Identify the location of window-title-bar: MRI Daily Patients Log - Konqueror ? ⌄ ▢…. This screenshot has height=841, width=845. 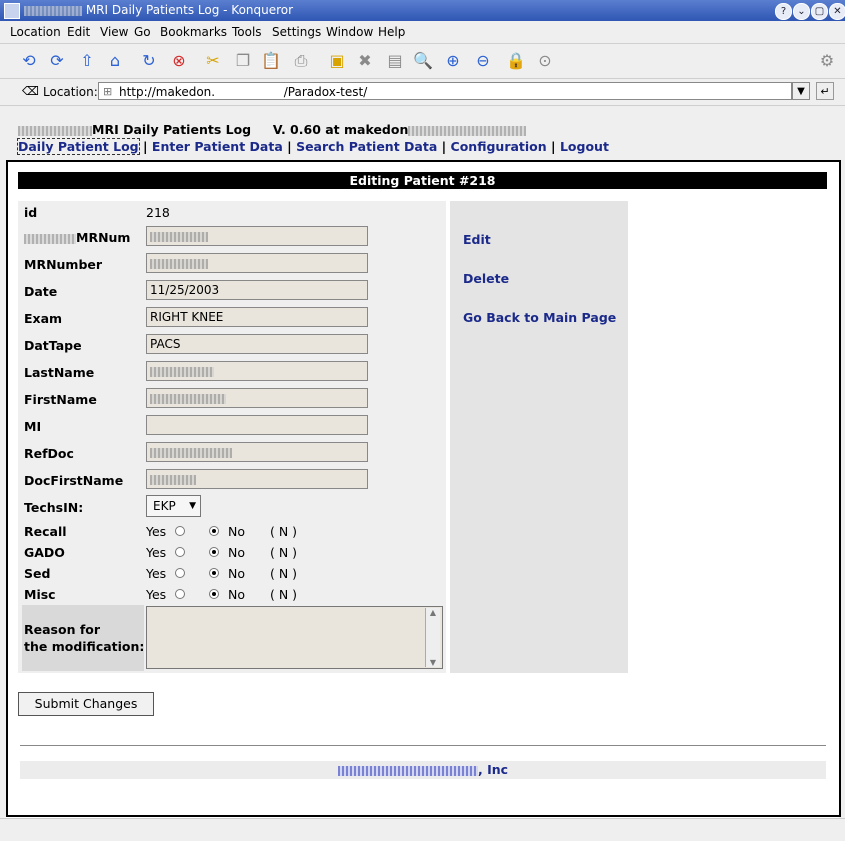
(422, 10).